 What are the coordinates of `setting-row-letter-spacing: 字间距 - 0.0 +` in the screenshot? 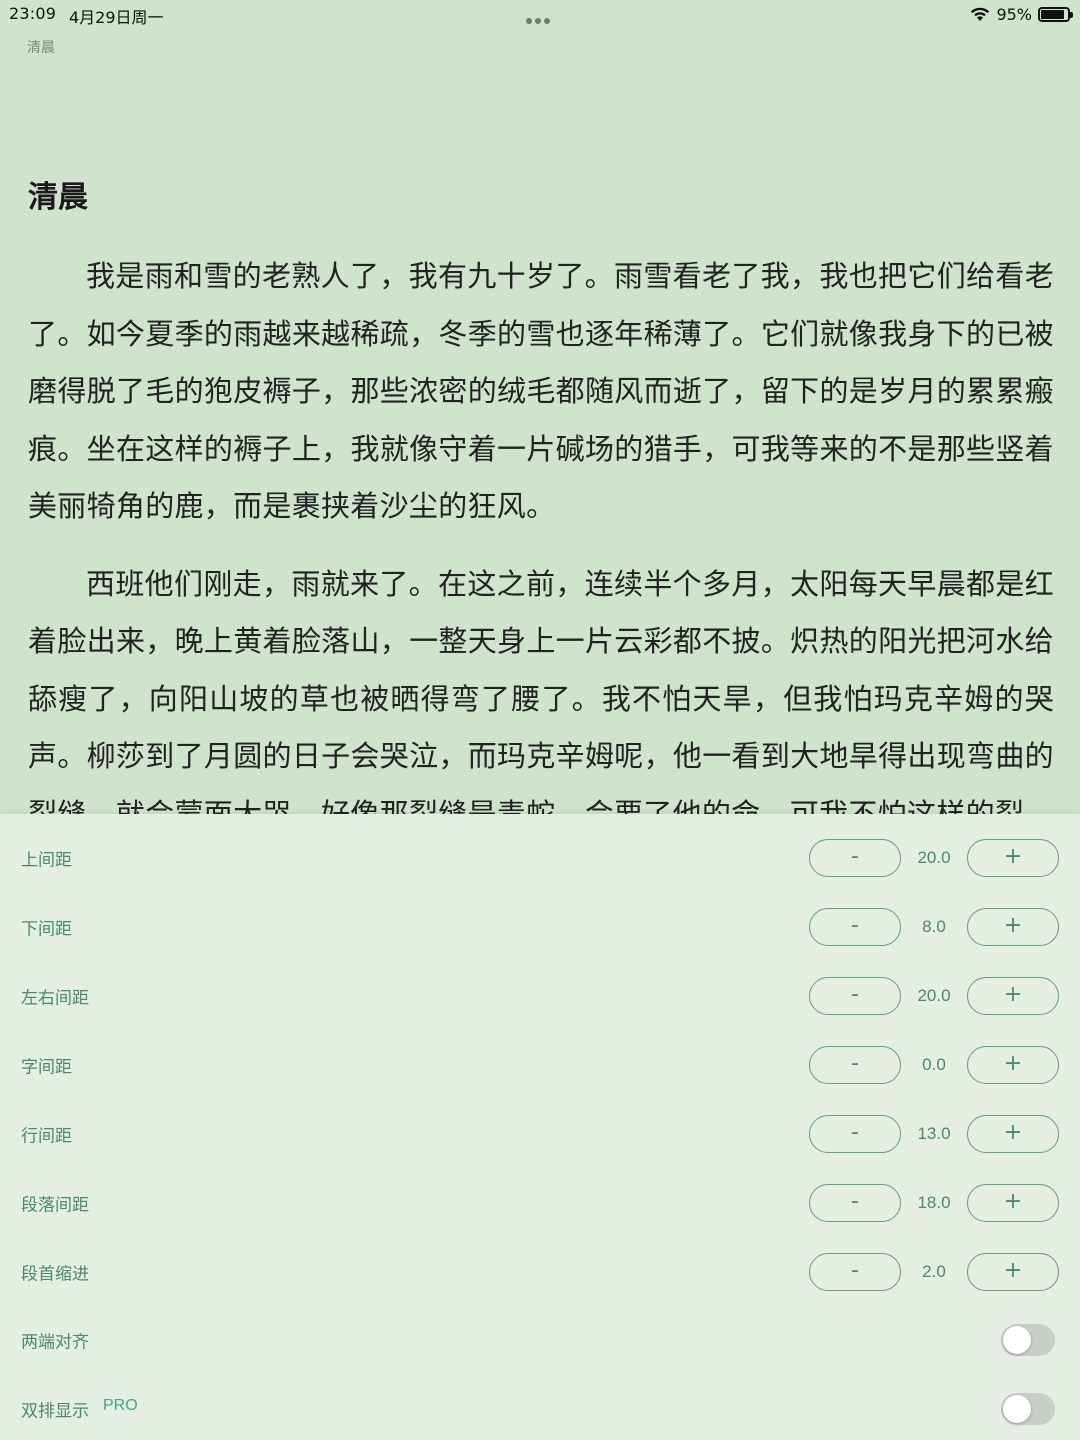 It's located at (540, 1065).